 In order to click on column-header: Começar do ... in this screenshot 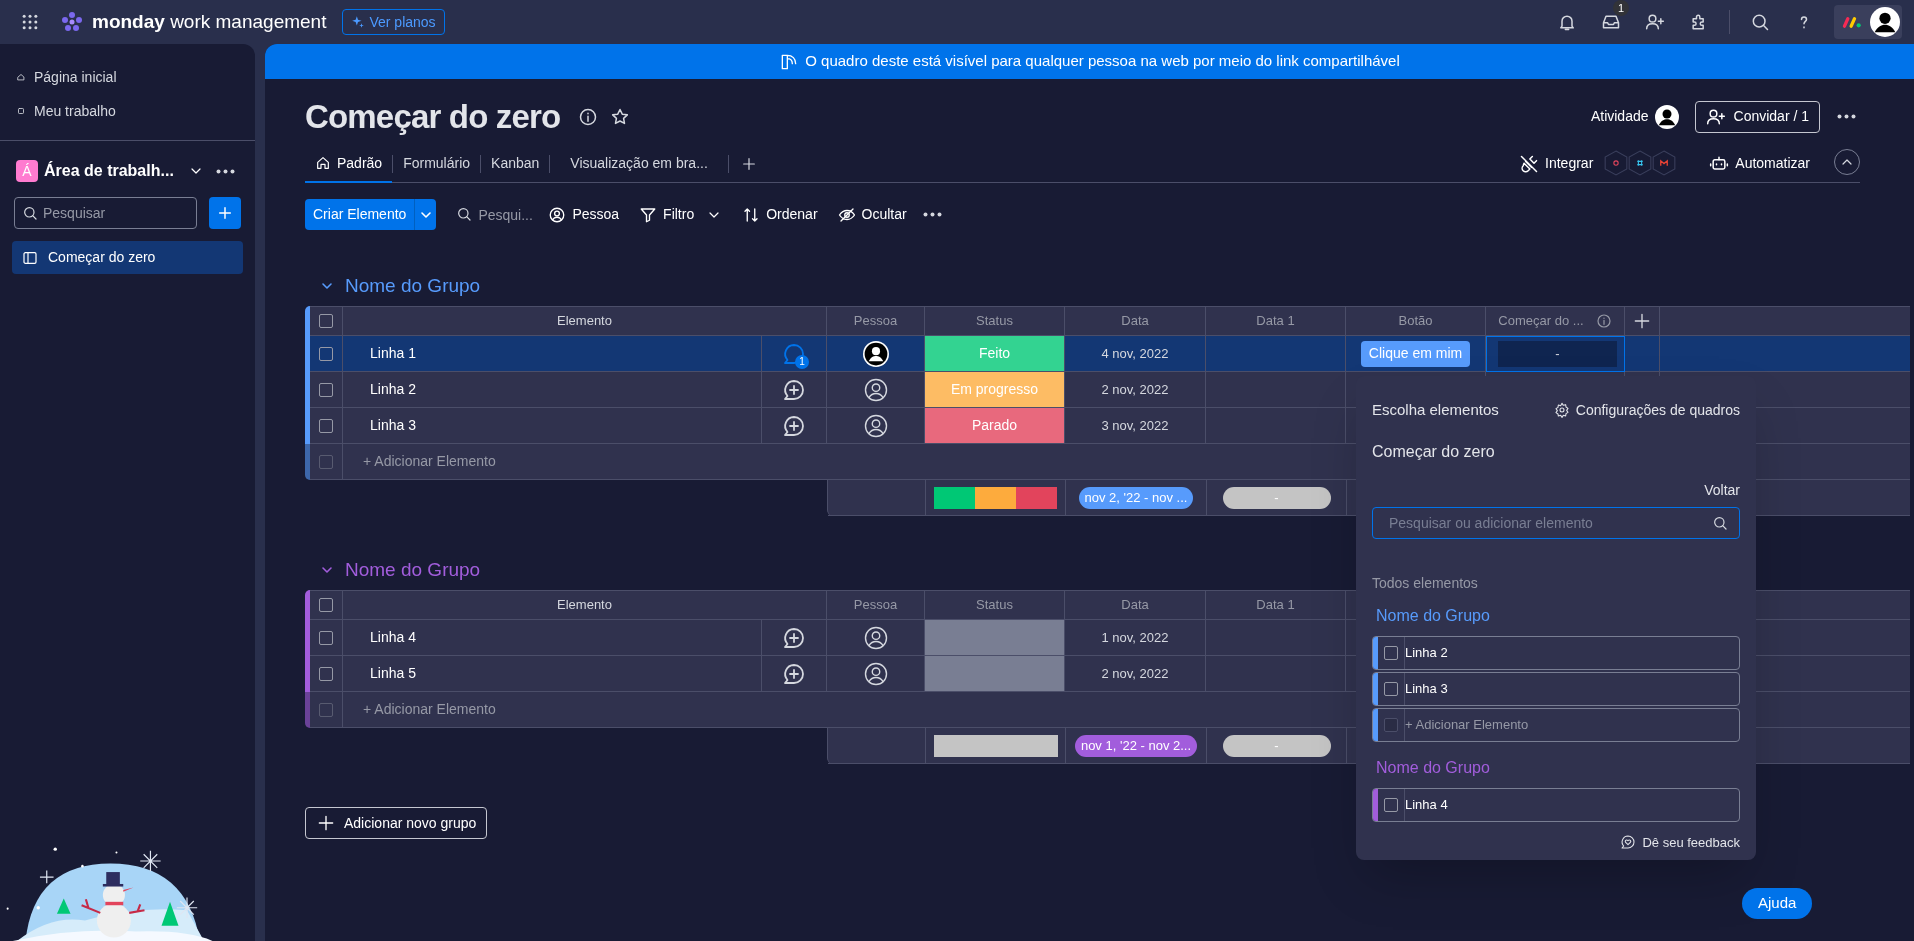, I will do `click(1541, 321)`.